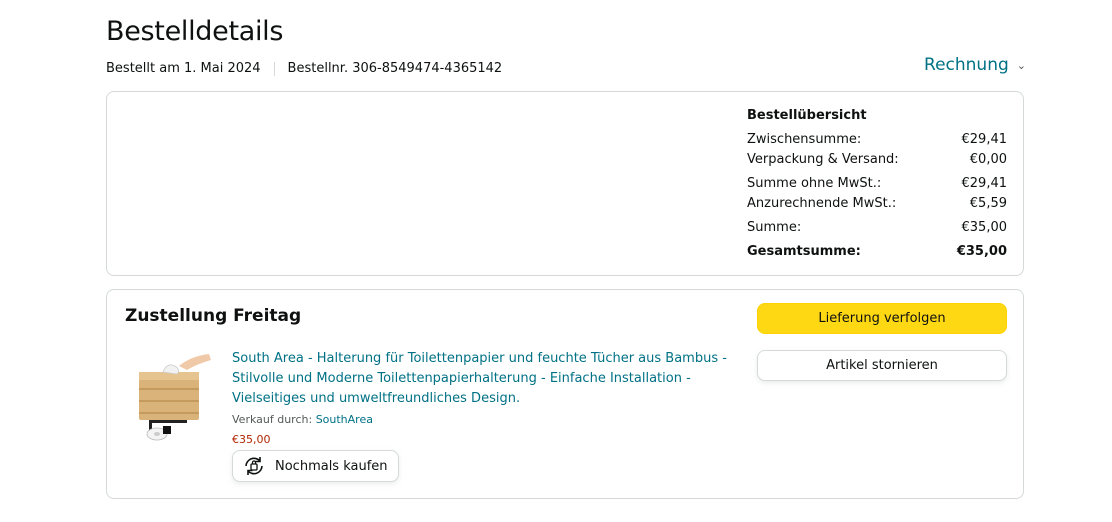  What do you see at coordinates (988, 203) in the screenshot?
I see `summary-value: €5,59` at bounding box center [988, 203].